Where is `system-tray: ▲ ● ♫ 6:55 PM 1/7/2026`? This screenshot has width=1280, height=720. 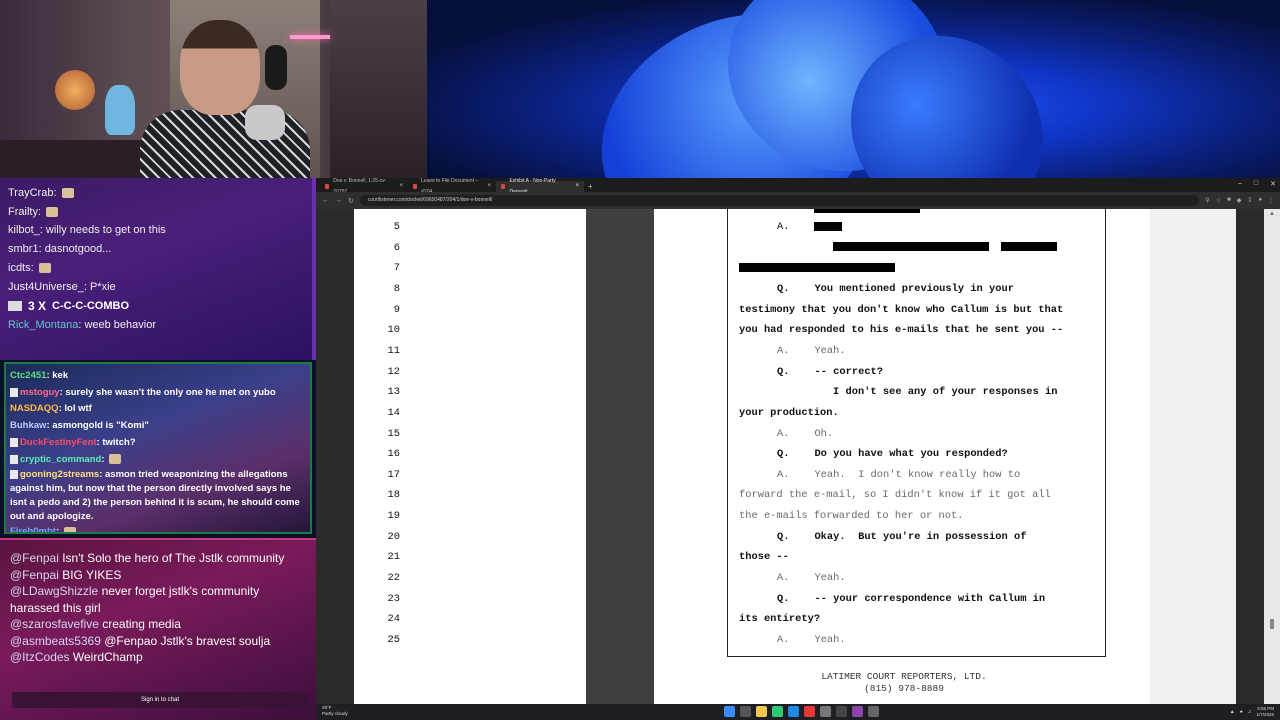
system-tray: ▲ ● ♫ 6:55 PM 1/7/2026 is located at coordinates (1252, 712).